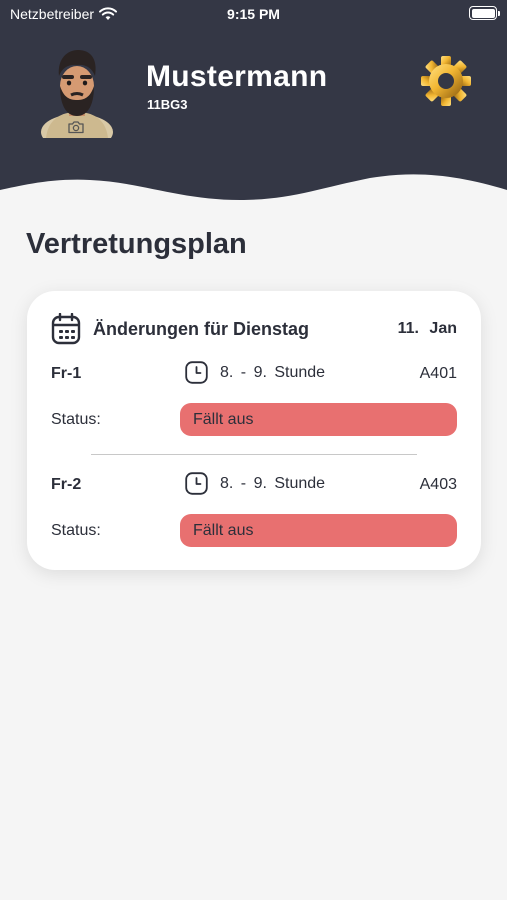 The height and width of the screenshot is (900, 507). Describe the element at coordinates (438, 373) in the screenshot. I see `room: A401` at that location.